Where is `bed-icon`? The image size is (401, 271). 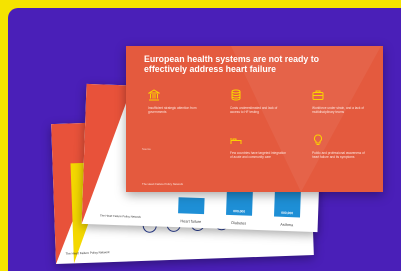 bed-icon is located at coordinates (236, 141).